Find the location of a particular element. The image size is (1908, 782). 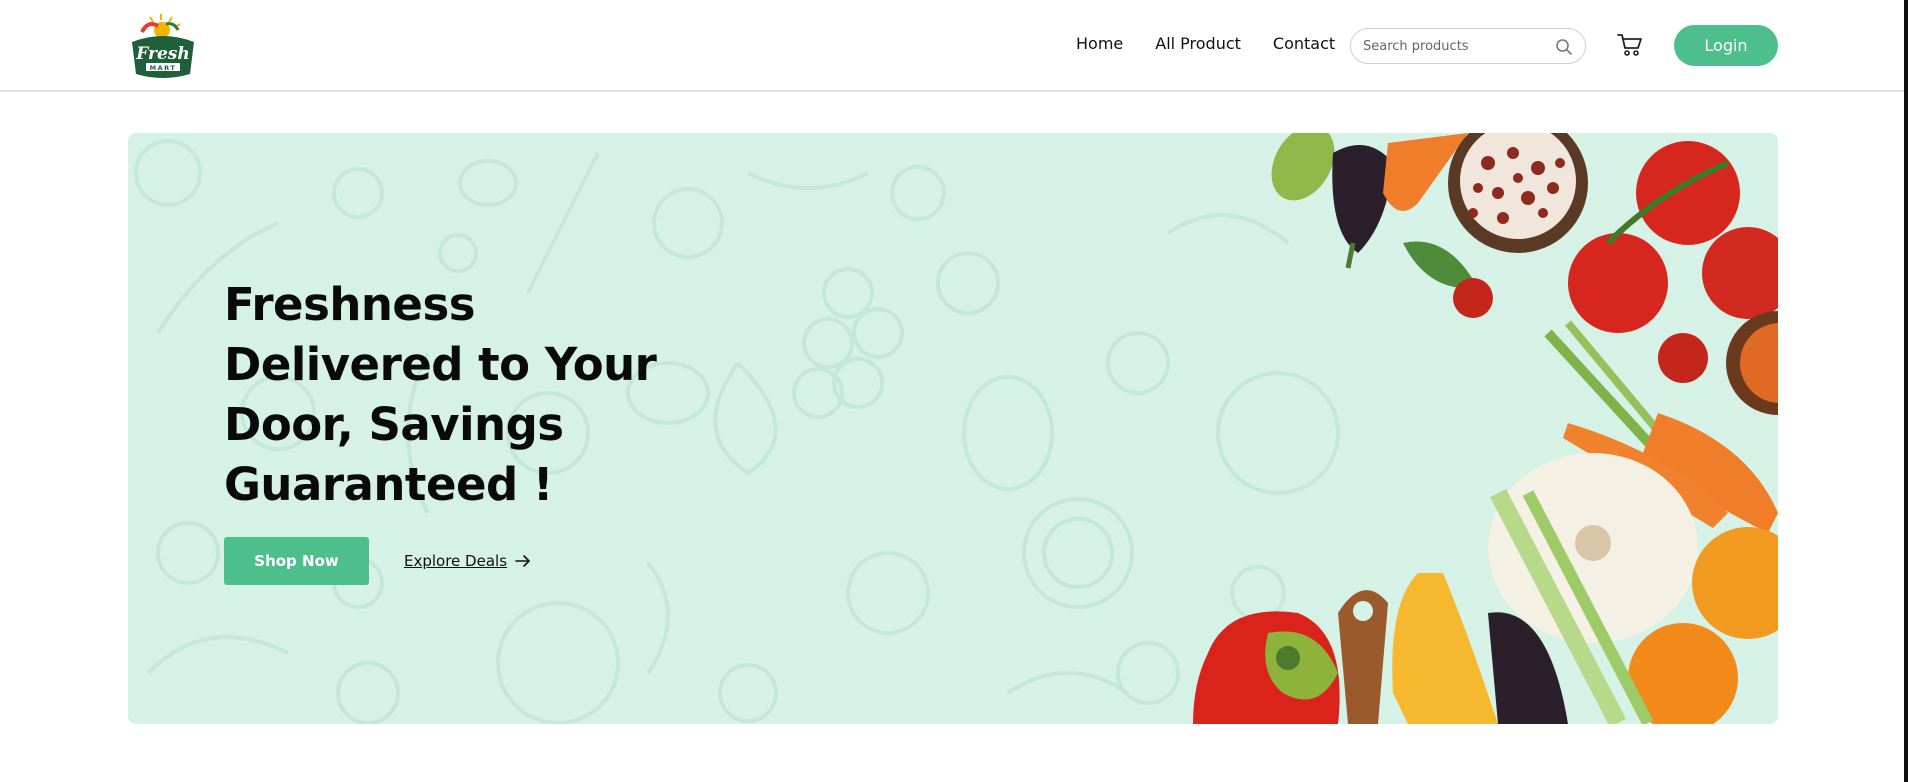

shop-now-button: Shop Now is located at coordinates (296, 561).